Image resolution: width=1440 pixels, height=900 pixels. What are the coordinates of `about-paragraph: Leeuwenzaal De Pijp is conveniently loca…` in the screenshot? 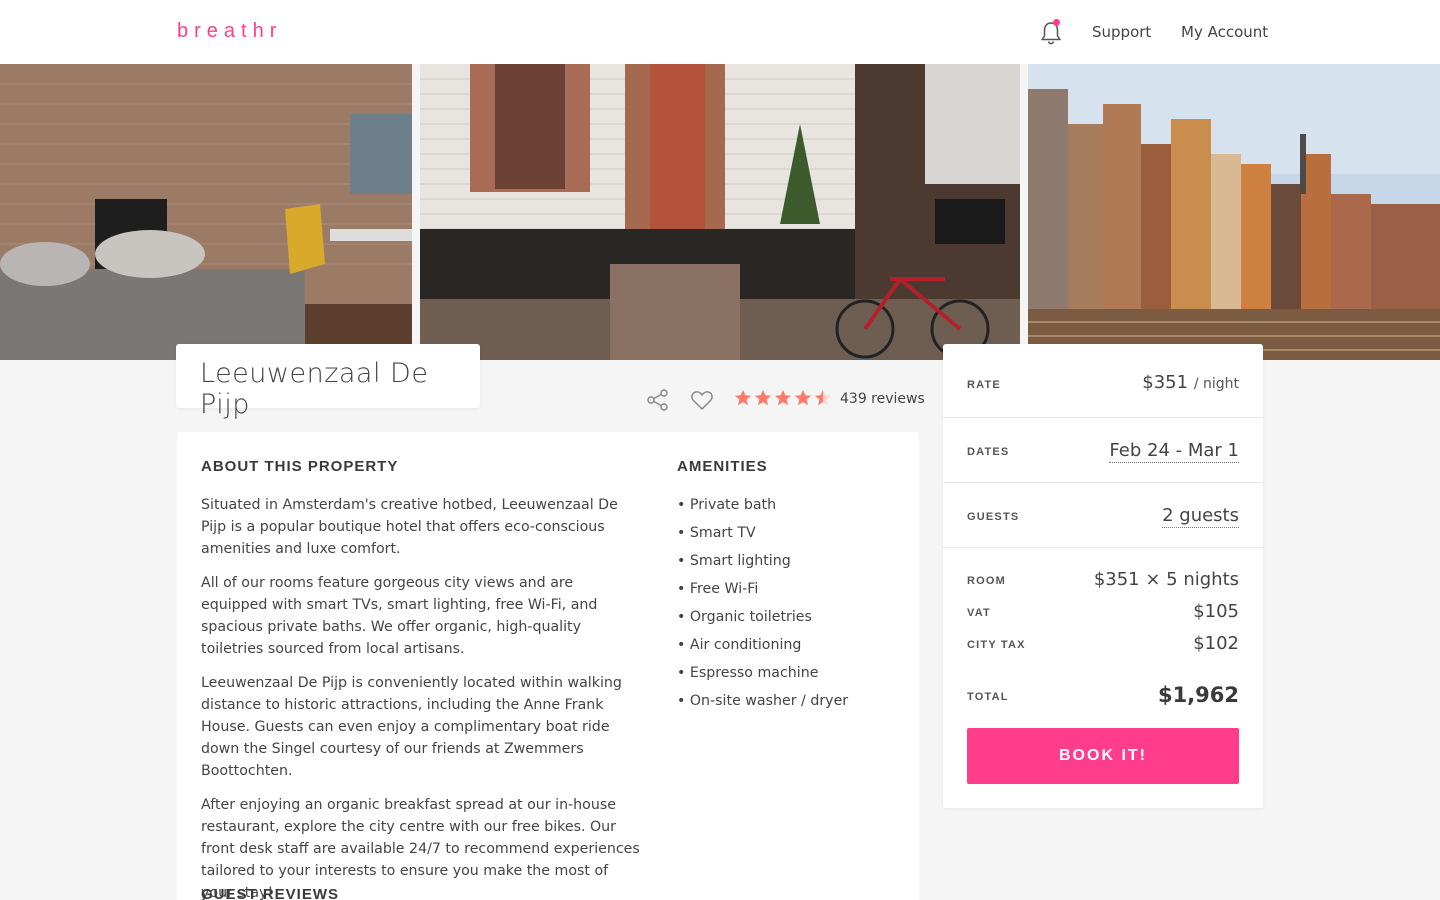 It's located at (411, 727).